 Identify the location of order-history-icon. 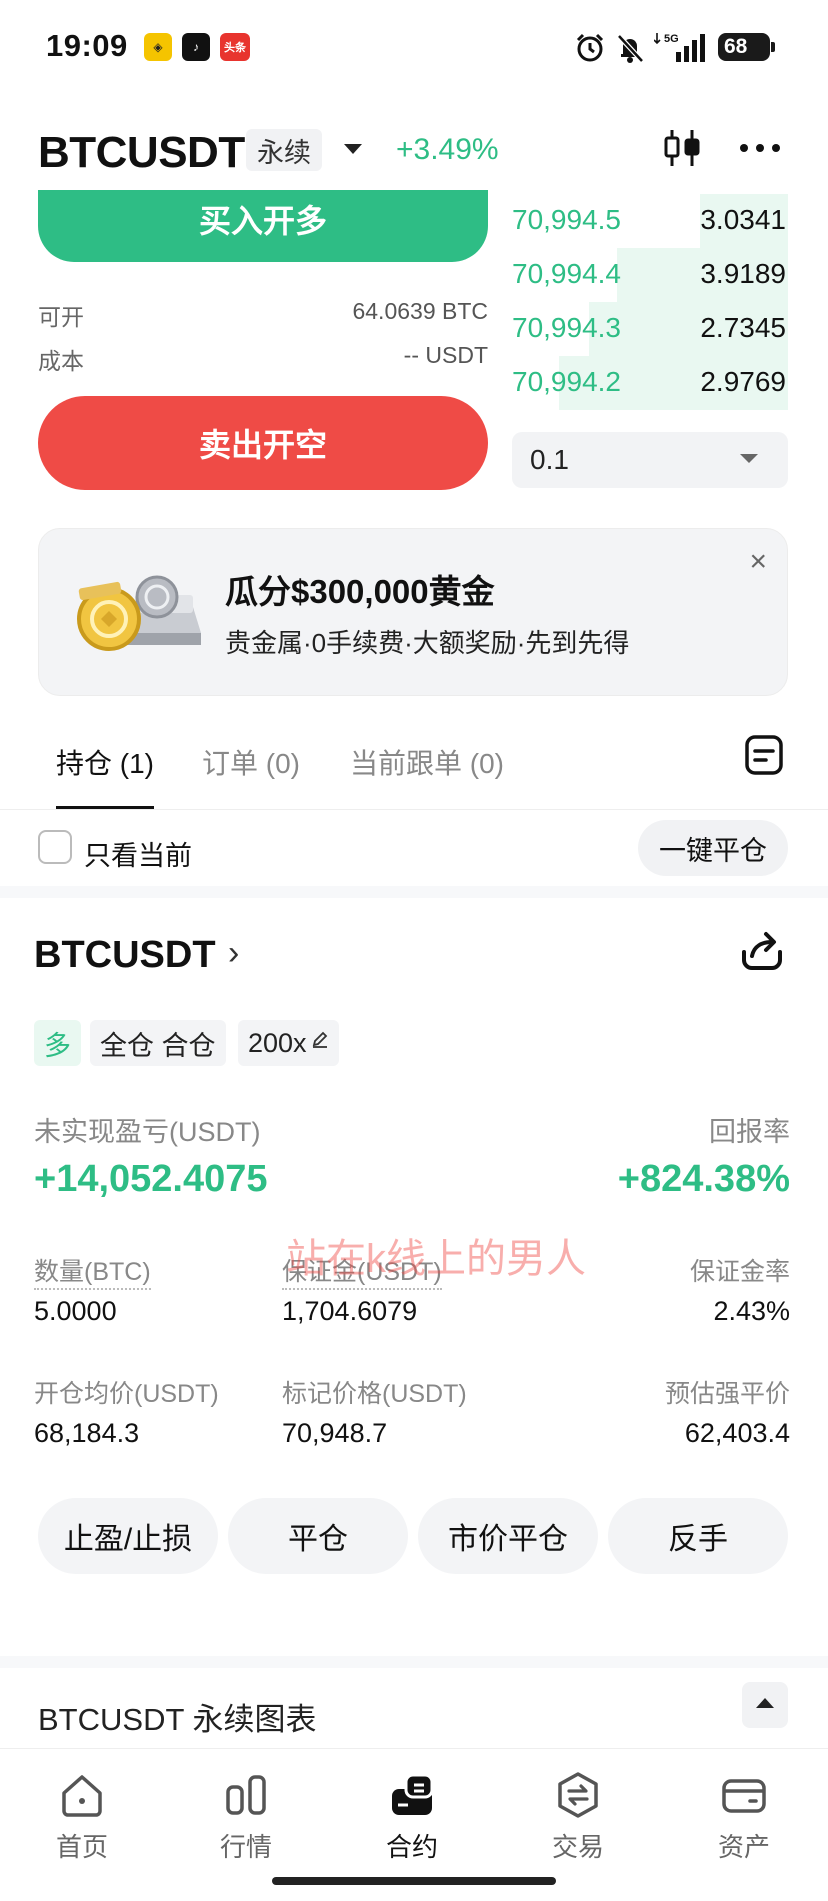
(764, 755).